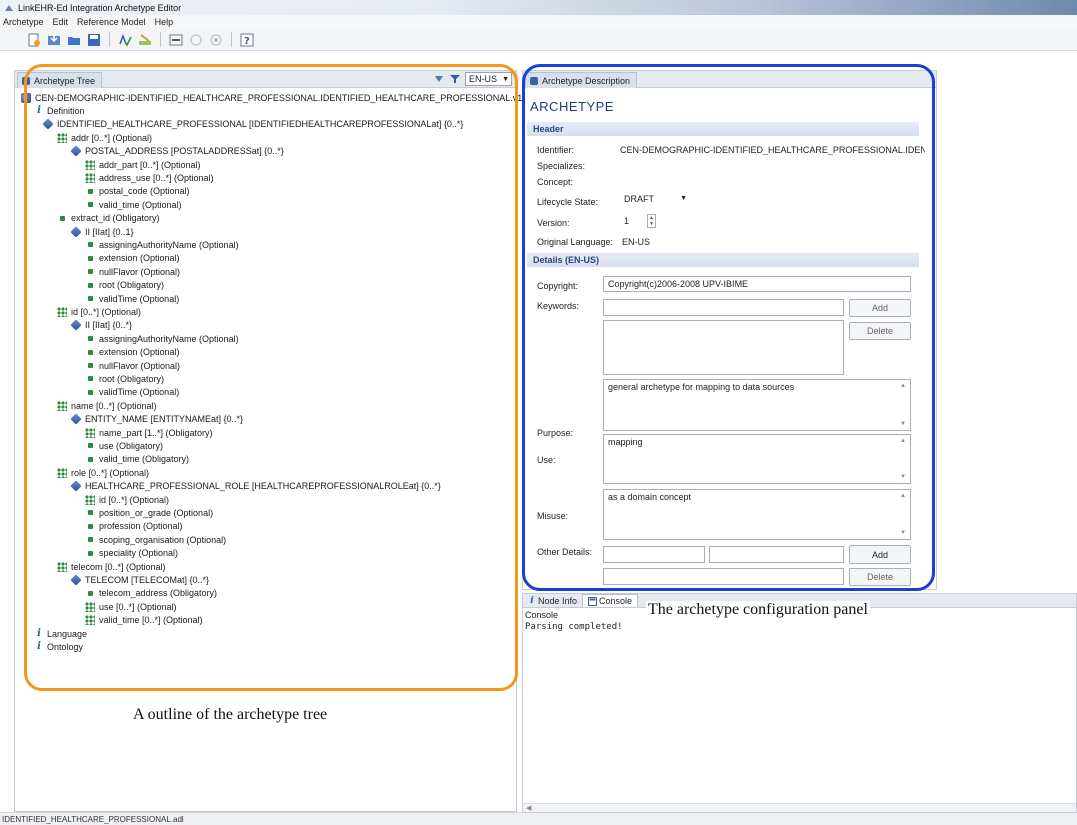  I want to click on tree-node: TELECOM [TELECOMat] {0..*}, so click(139, 579).